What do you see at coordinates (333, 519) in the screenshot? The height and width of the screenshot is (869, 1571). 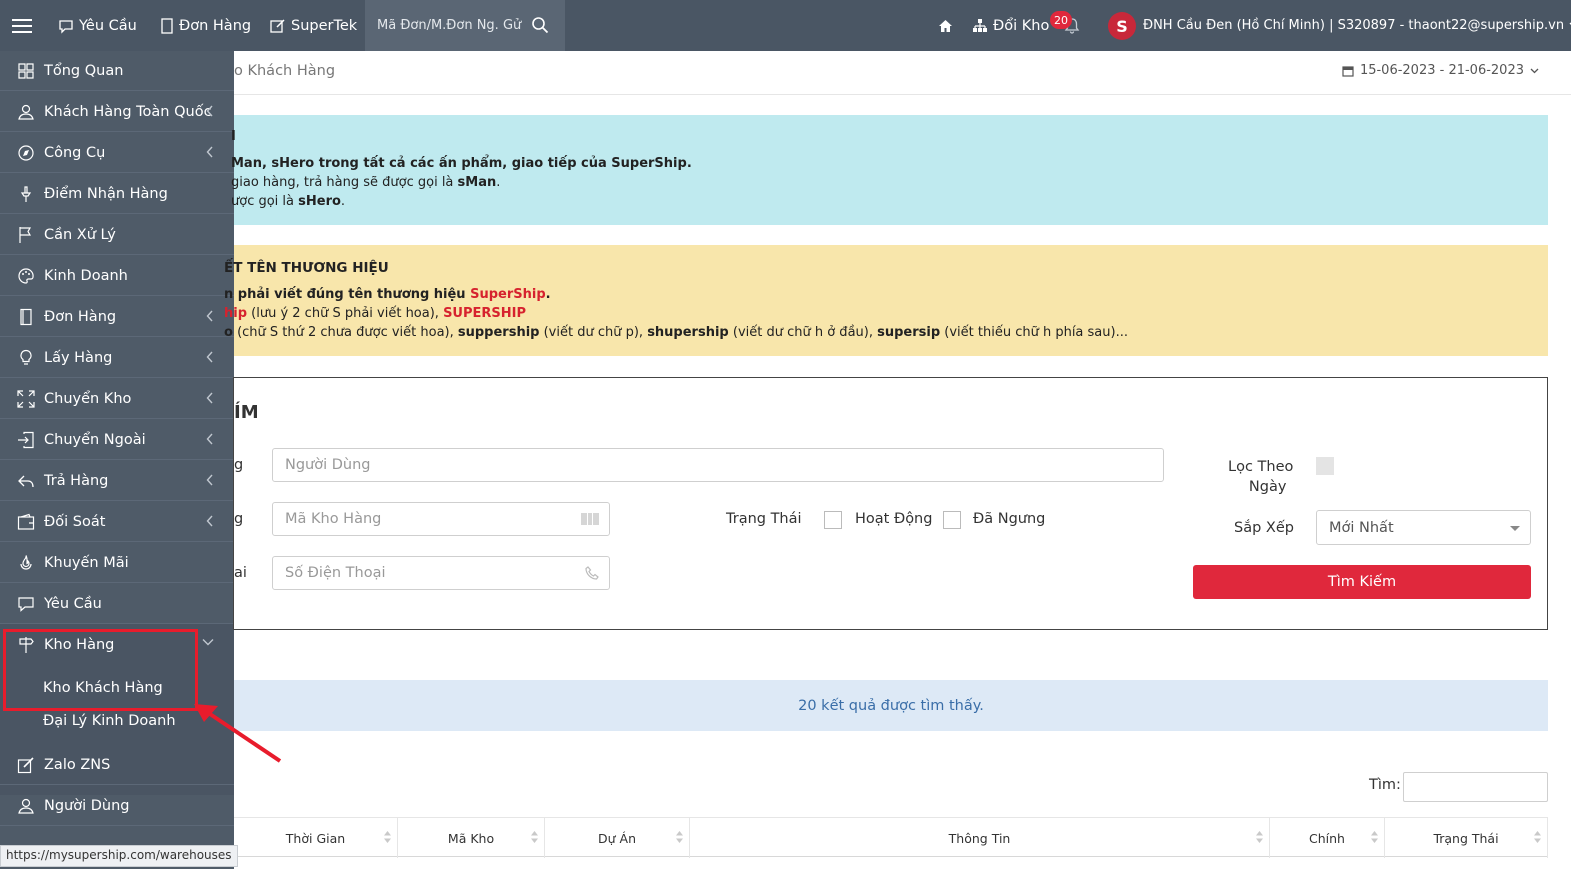 I see `warehouse-code-placeholder: Mã Kho Hàng` at bounding box center [333, 519].